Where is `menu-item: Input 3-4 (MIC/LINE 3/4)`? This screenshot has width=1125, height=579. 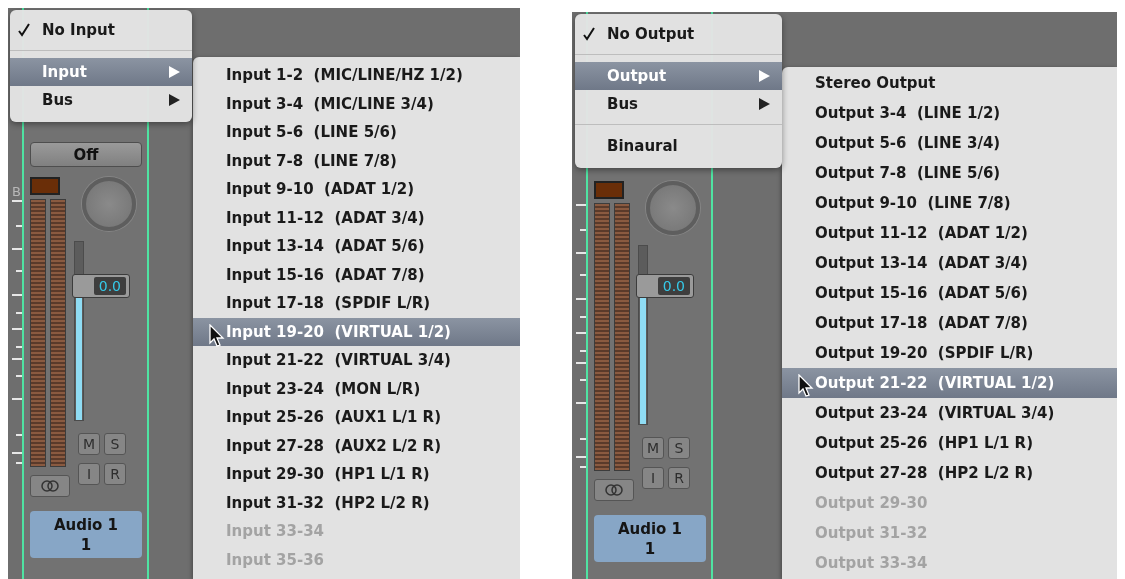 menu-item: Input 3-4 (MIC/LINE 3/4) is located at coordinates (356, 103).